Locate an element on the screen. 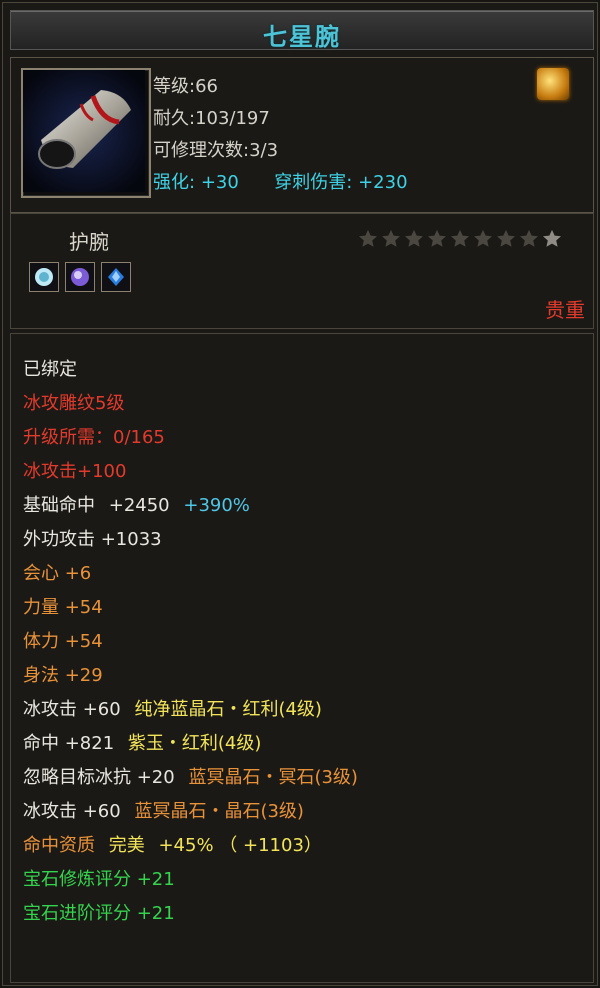 This screenshot has height=988, width=600. diamond-gem-icon is located at coordinates (44, 277).